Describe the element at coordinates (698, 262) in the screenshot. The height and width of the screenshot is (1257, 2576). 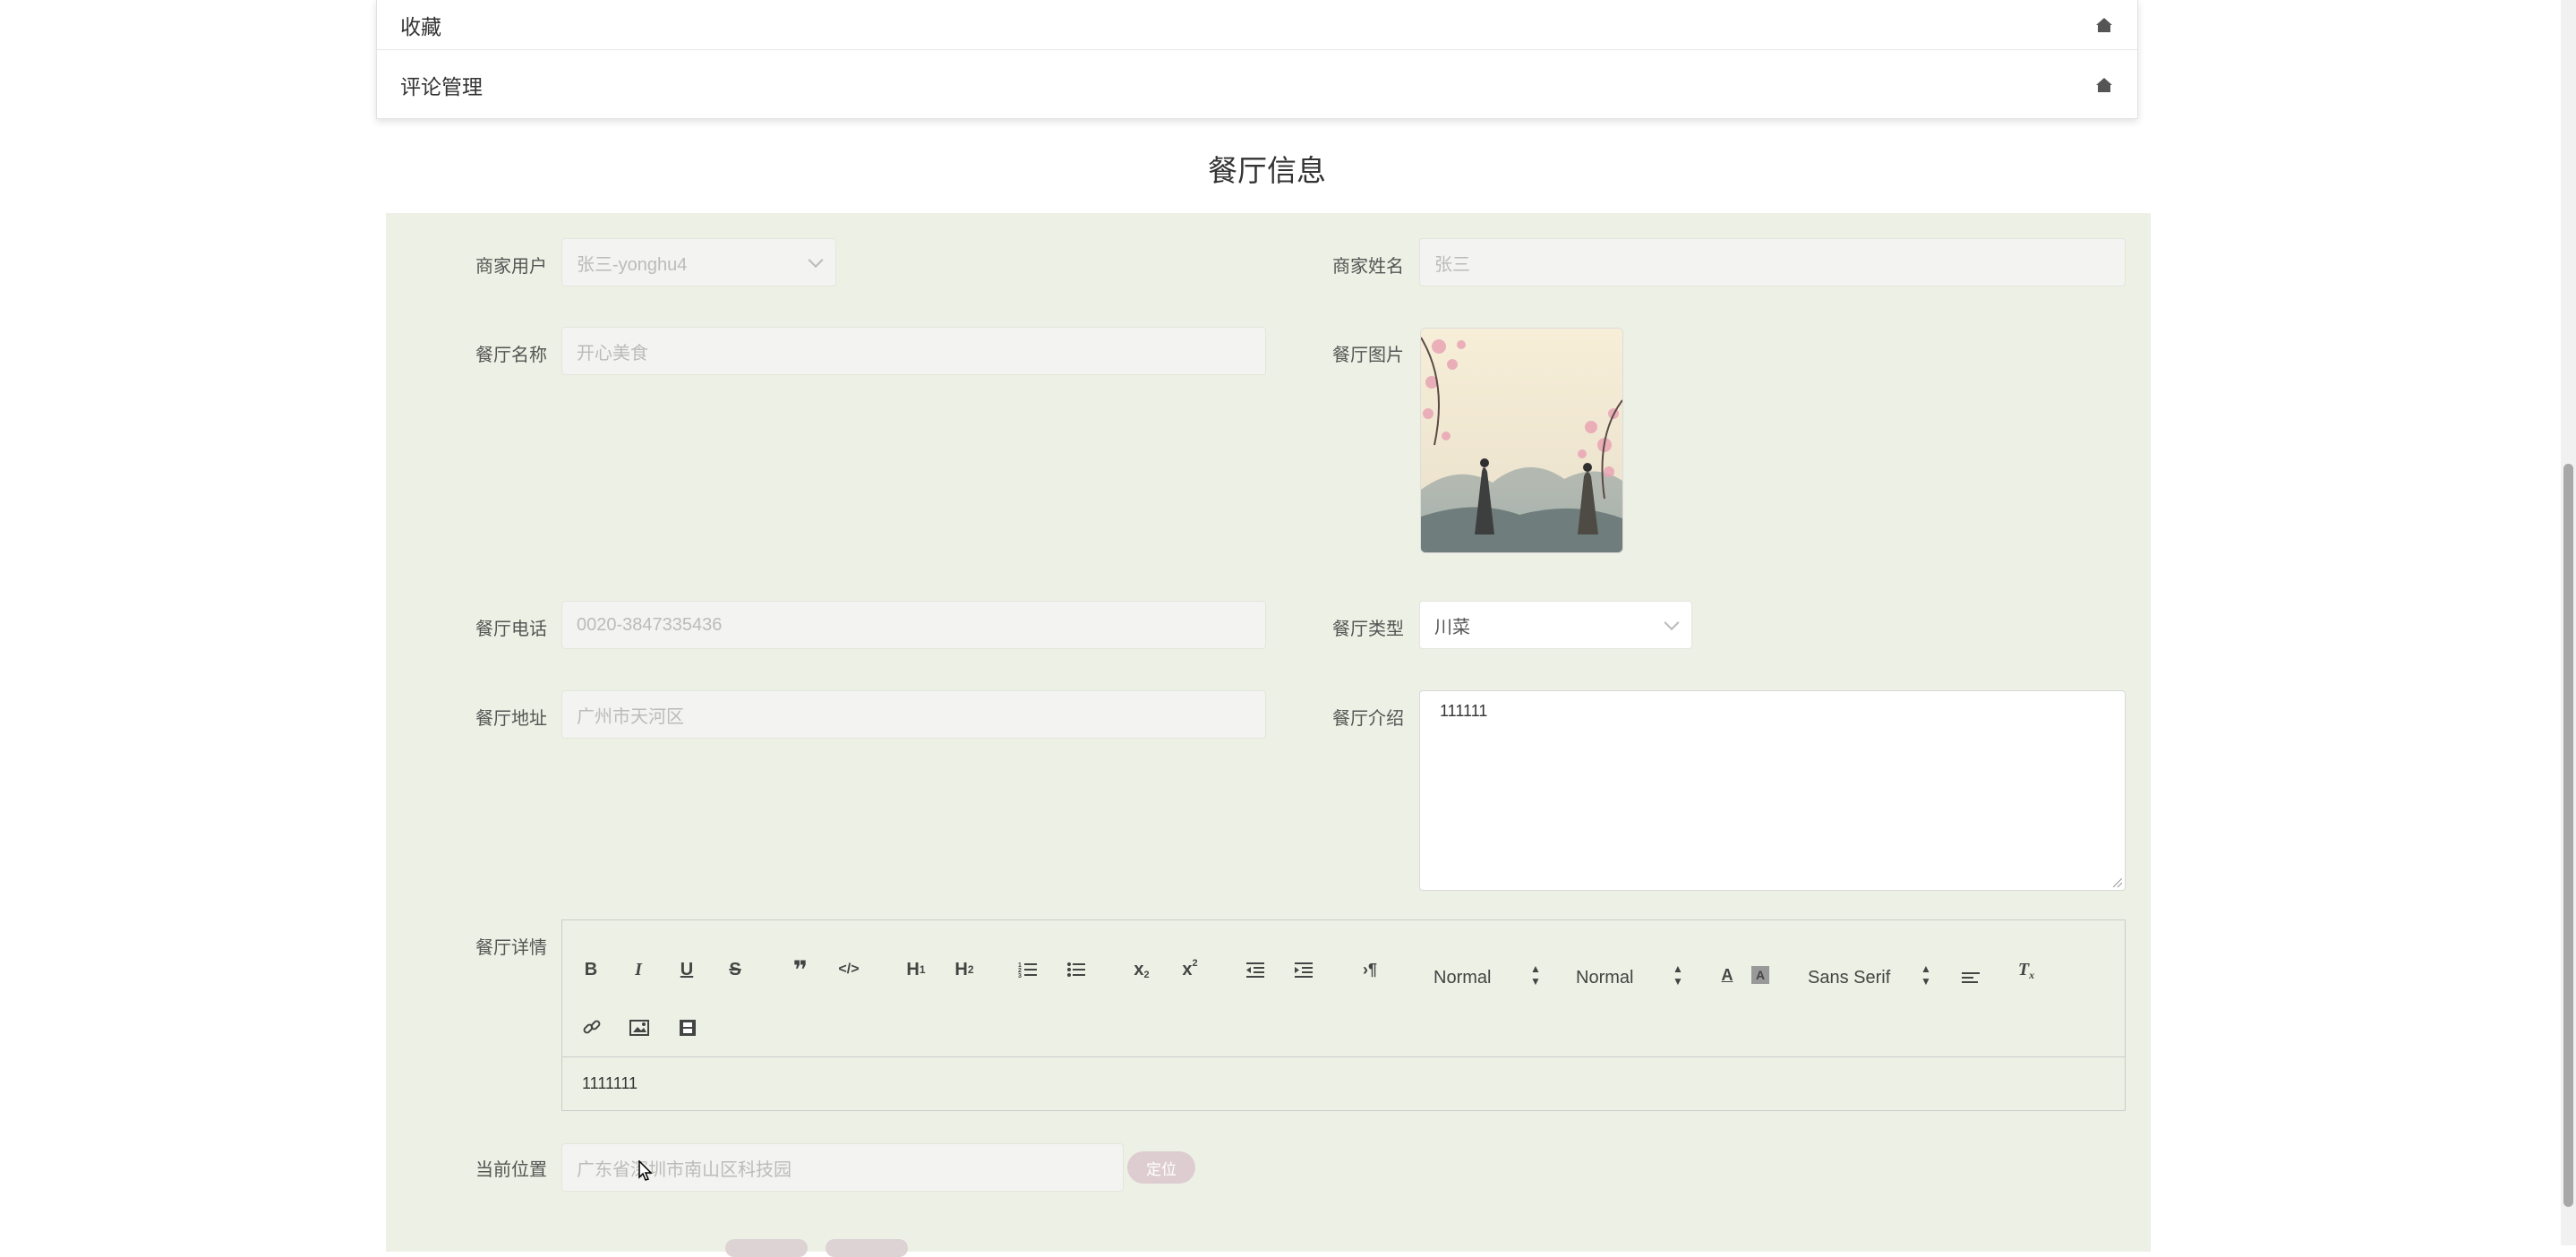
I see `merchant-user-select: 张三-yonghu4` at that location.